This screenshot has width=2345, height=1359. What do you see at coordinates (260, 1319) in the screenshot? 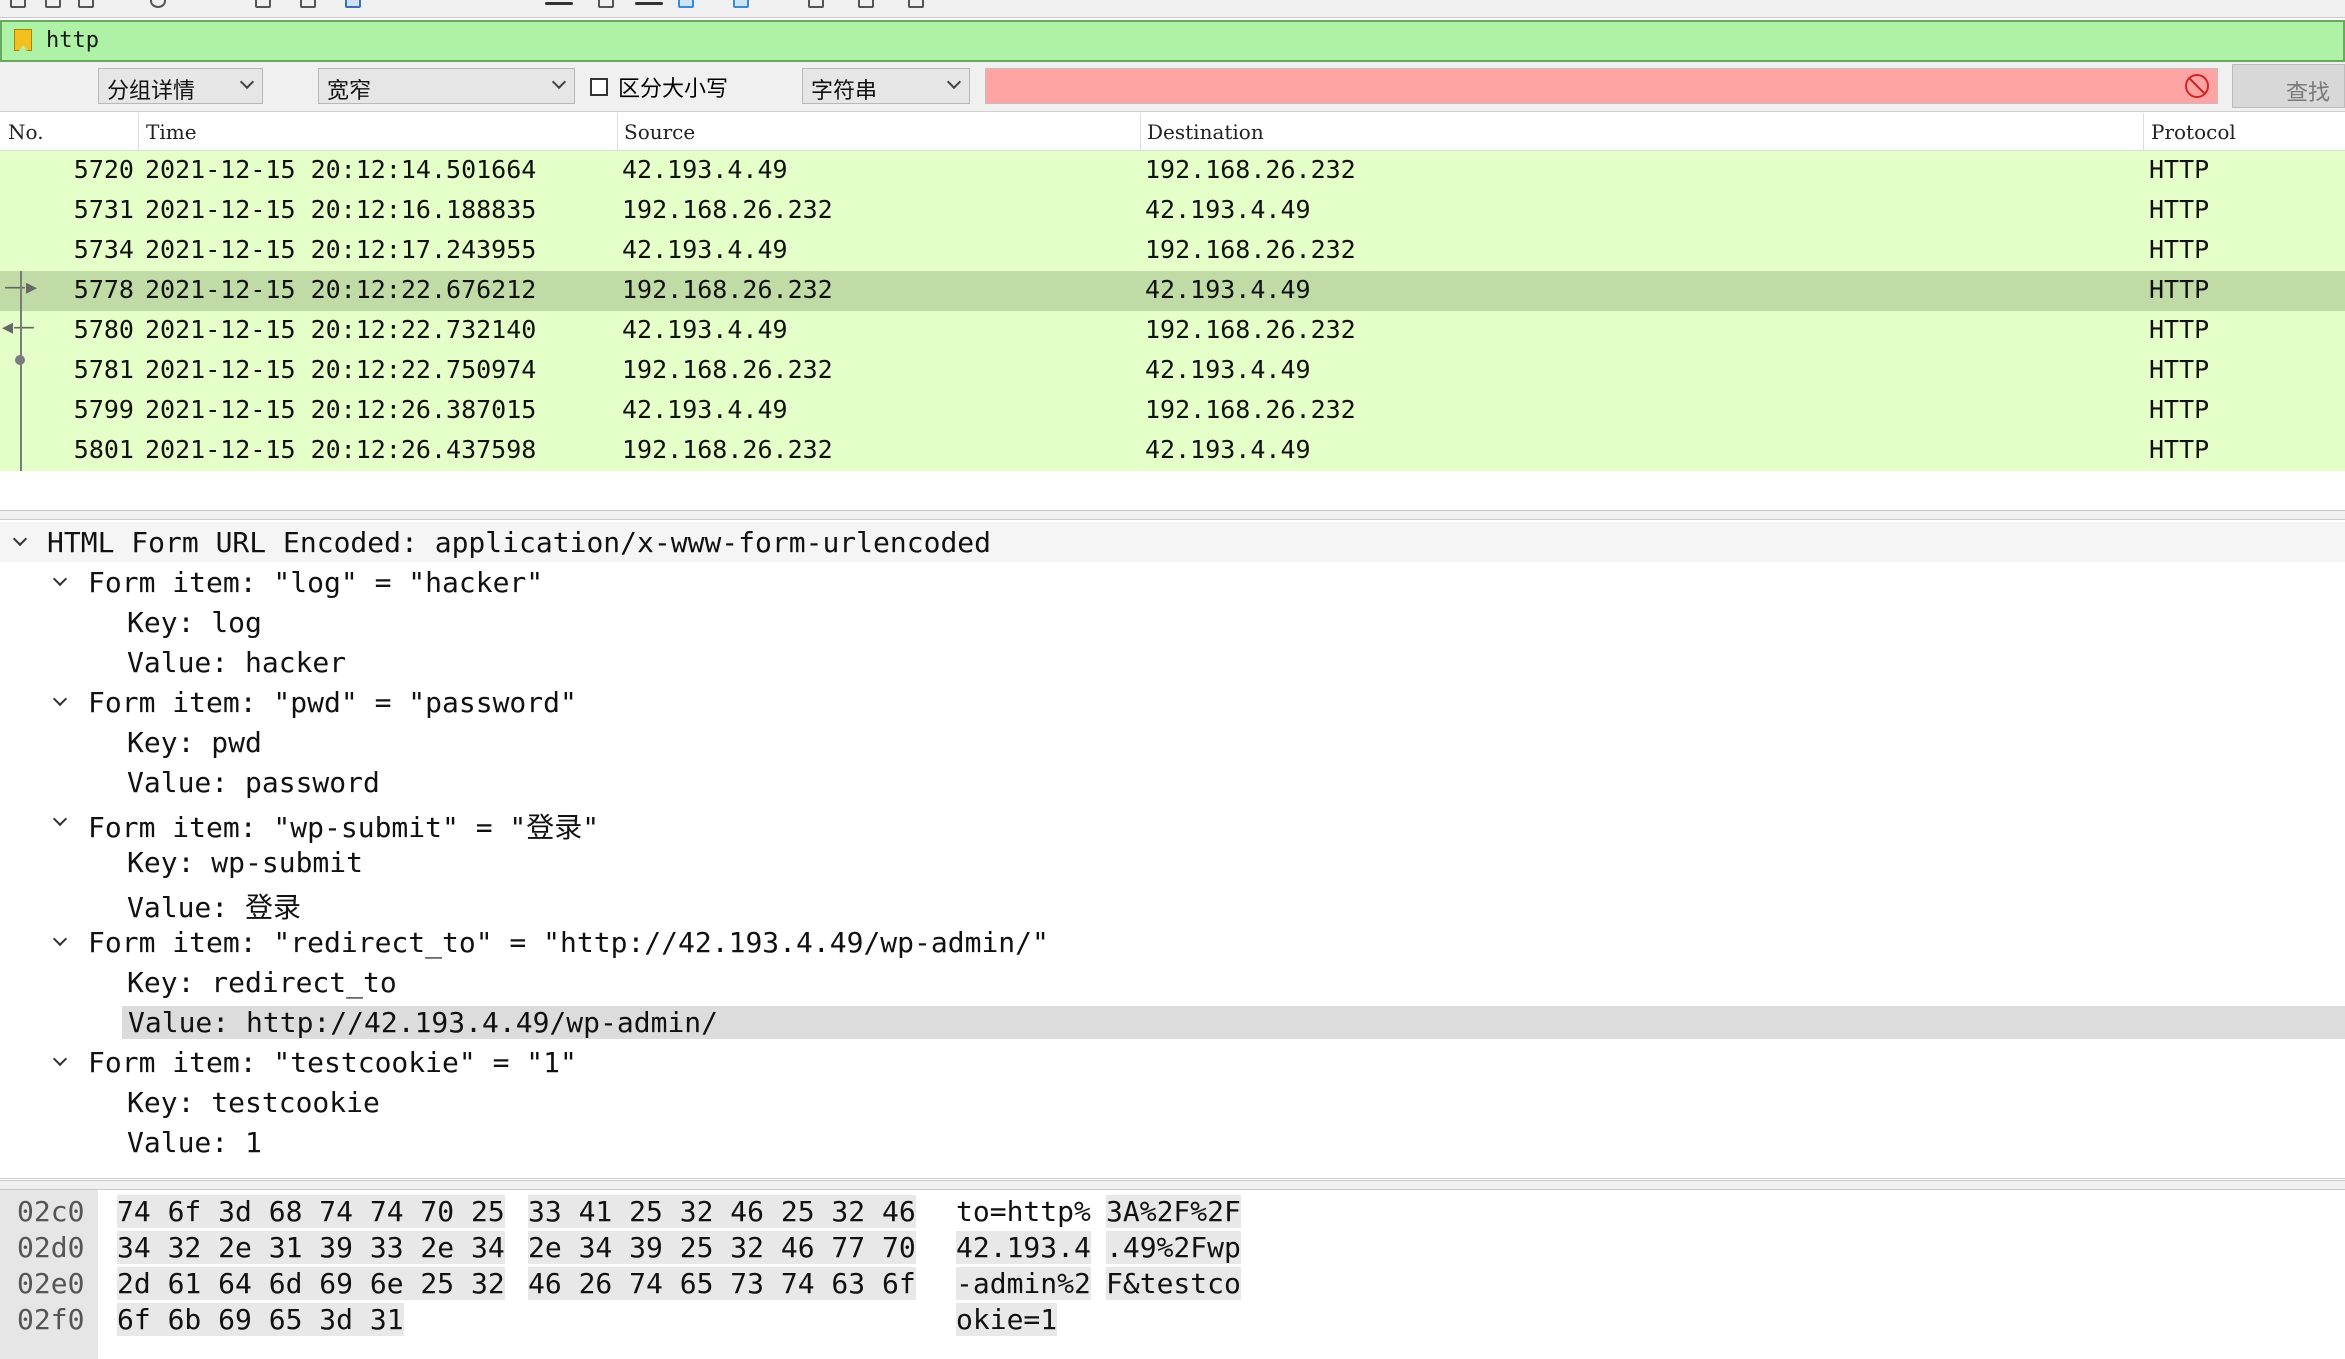
I see `hex-bytes: 6f 6b 69 65 3d 31` at bounding box center [260, 1319].